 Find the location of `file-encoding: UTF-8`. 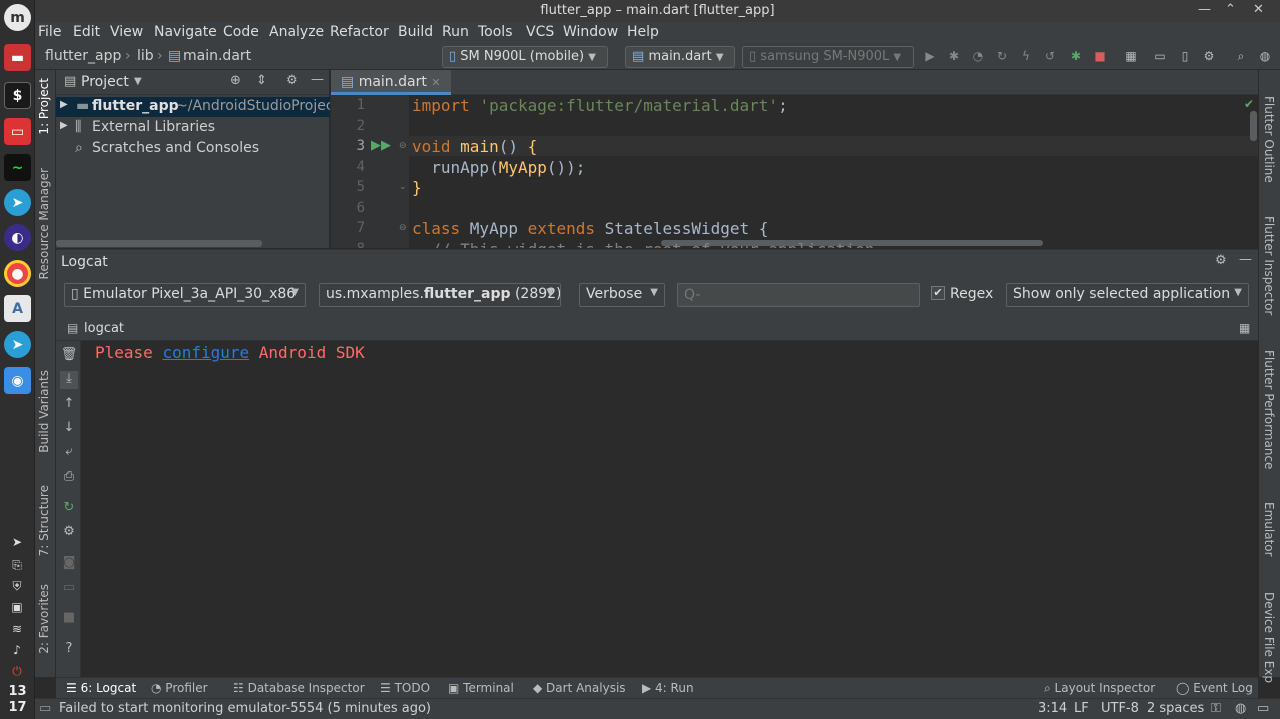

file-encoding: UTF-8 is located at coordinates (1120, 708).